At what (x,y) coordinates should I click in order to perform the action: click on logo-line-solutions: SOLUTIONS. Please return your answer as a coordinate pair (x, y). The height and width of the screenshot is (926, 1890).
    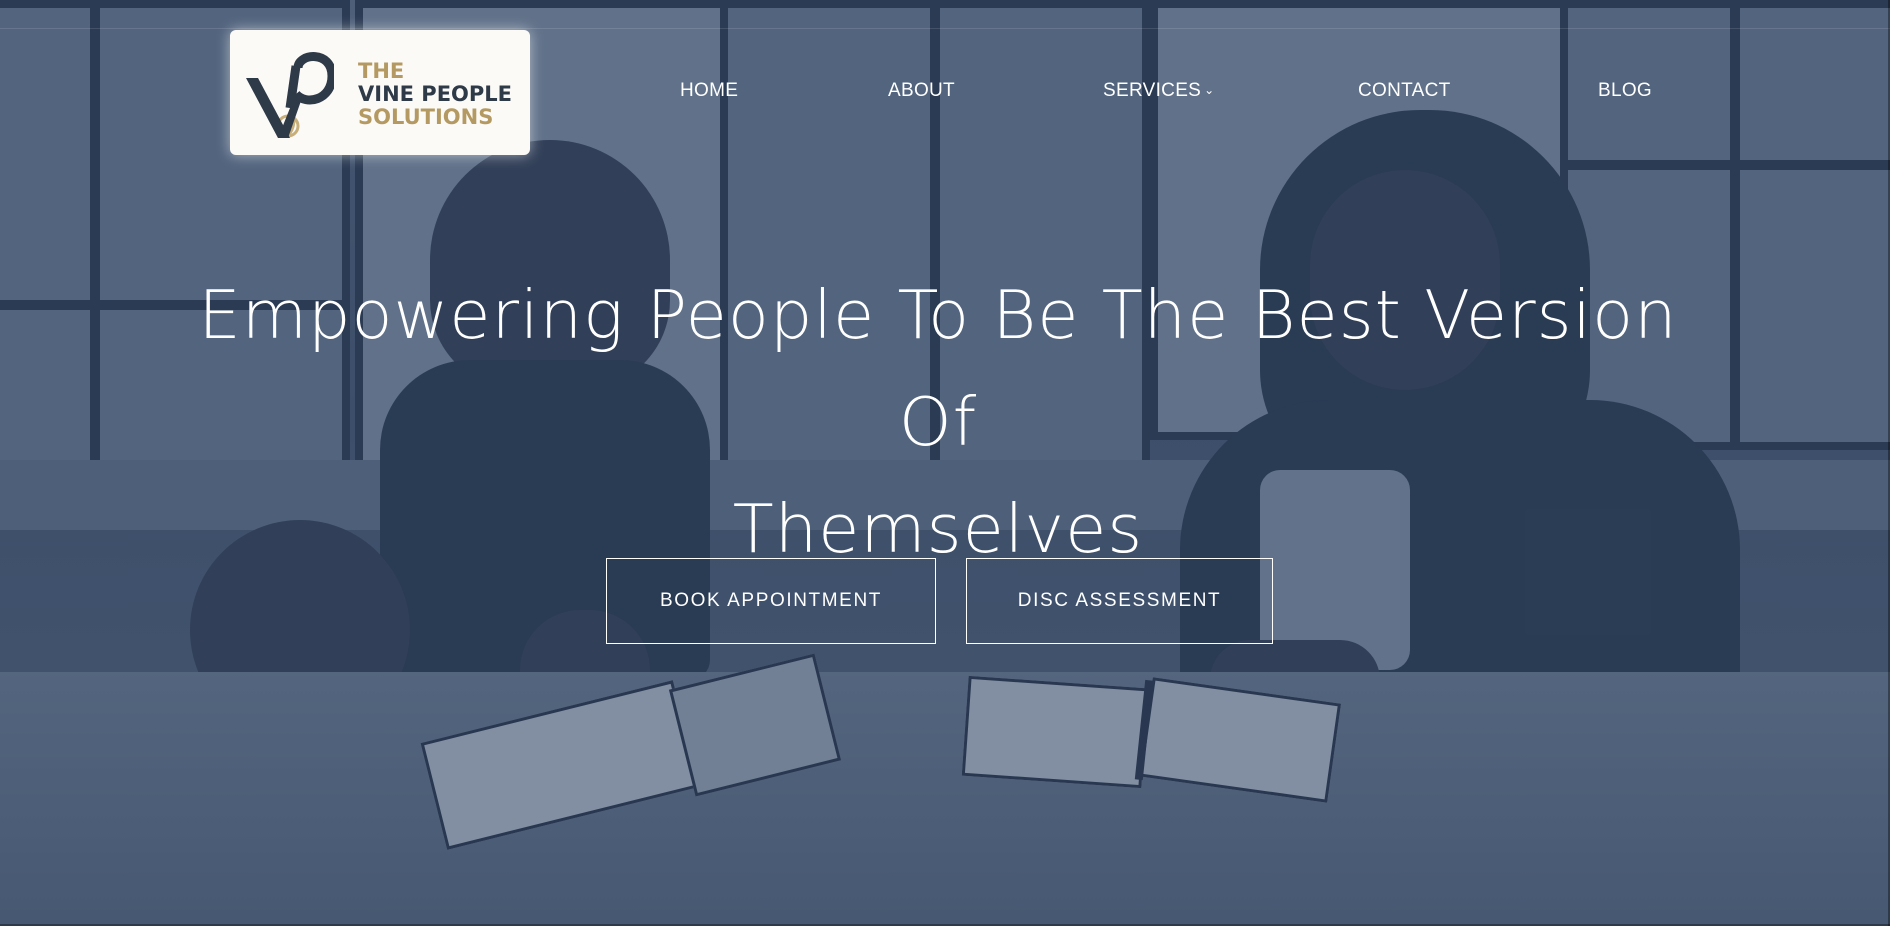
    Looking at the image, I should click on (426, 117).